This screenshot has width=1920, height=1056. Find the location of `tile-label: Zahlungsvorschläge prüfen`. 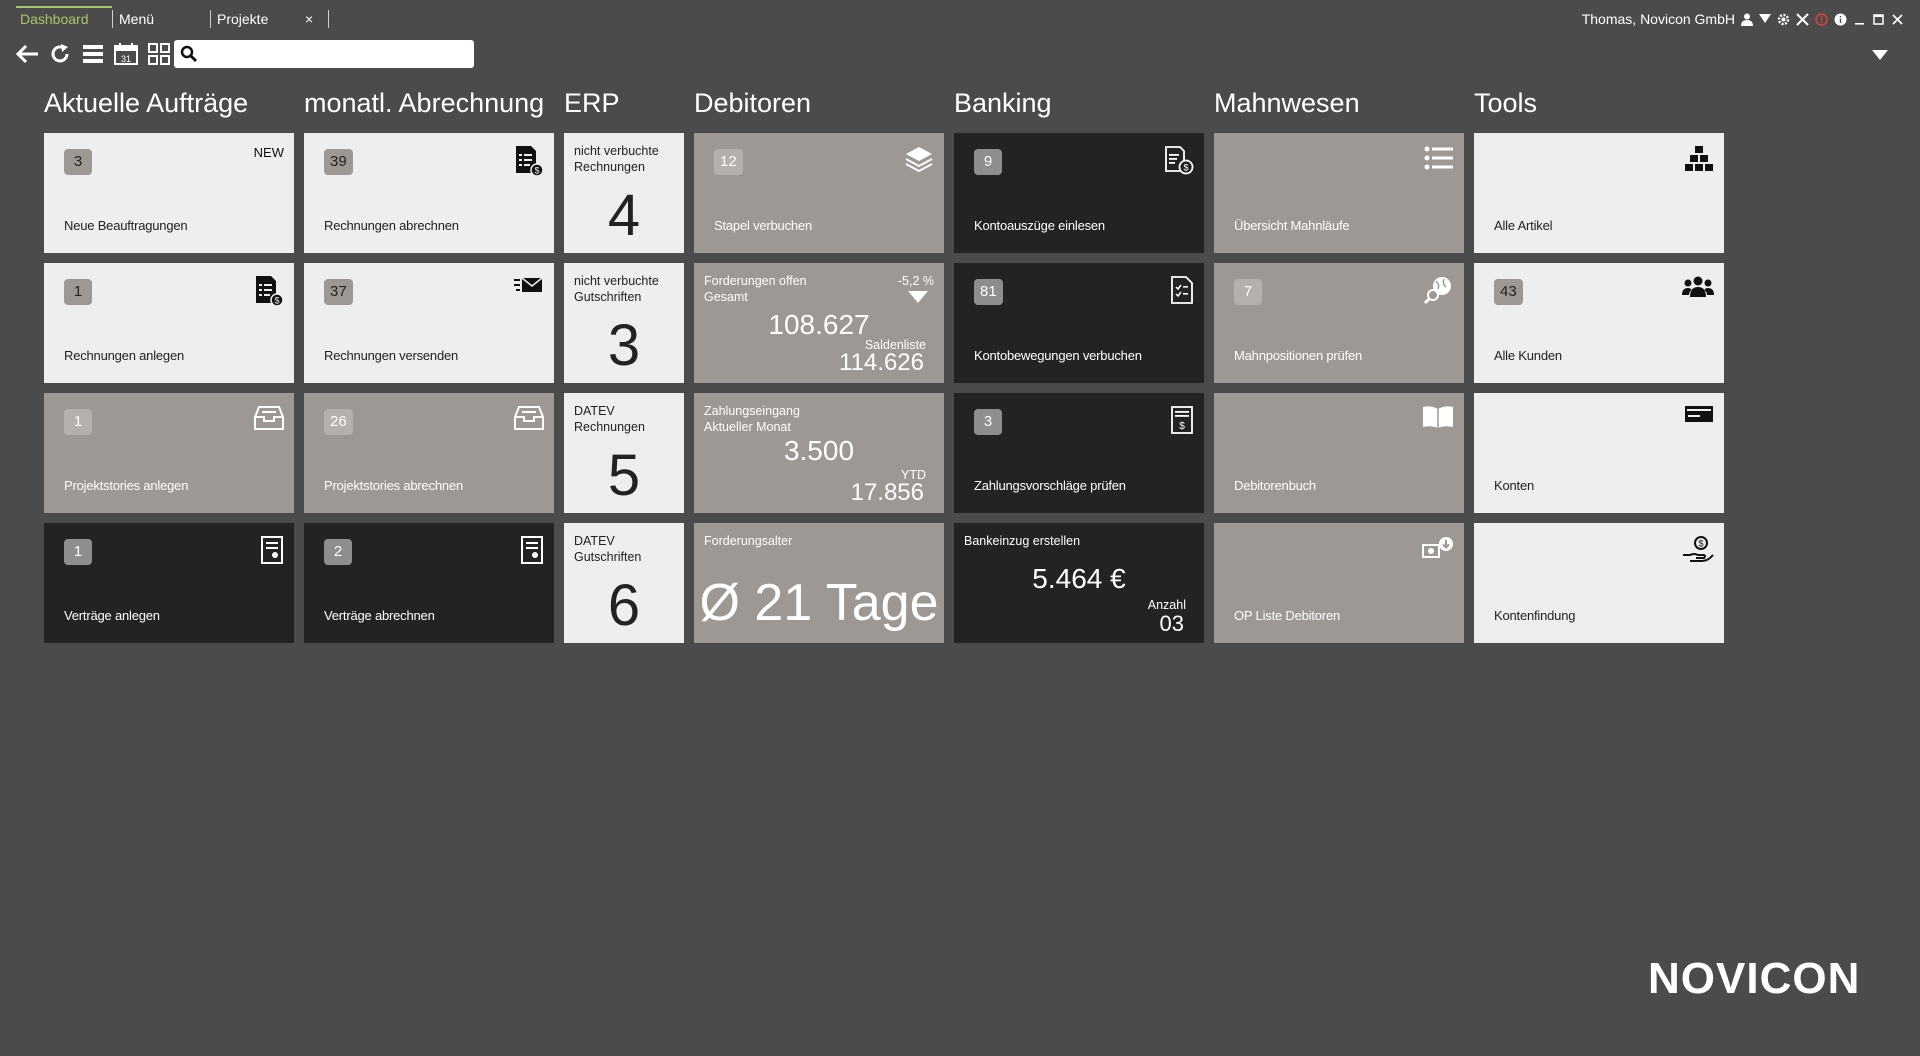

tile-label: Zahlungsvorschläge prüfen is located at coordinates (1050, 485).